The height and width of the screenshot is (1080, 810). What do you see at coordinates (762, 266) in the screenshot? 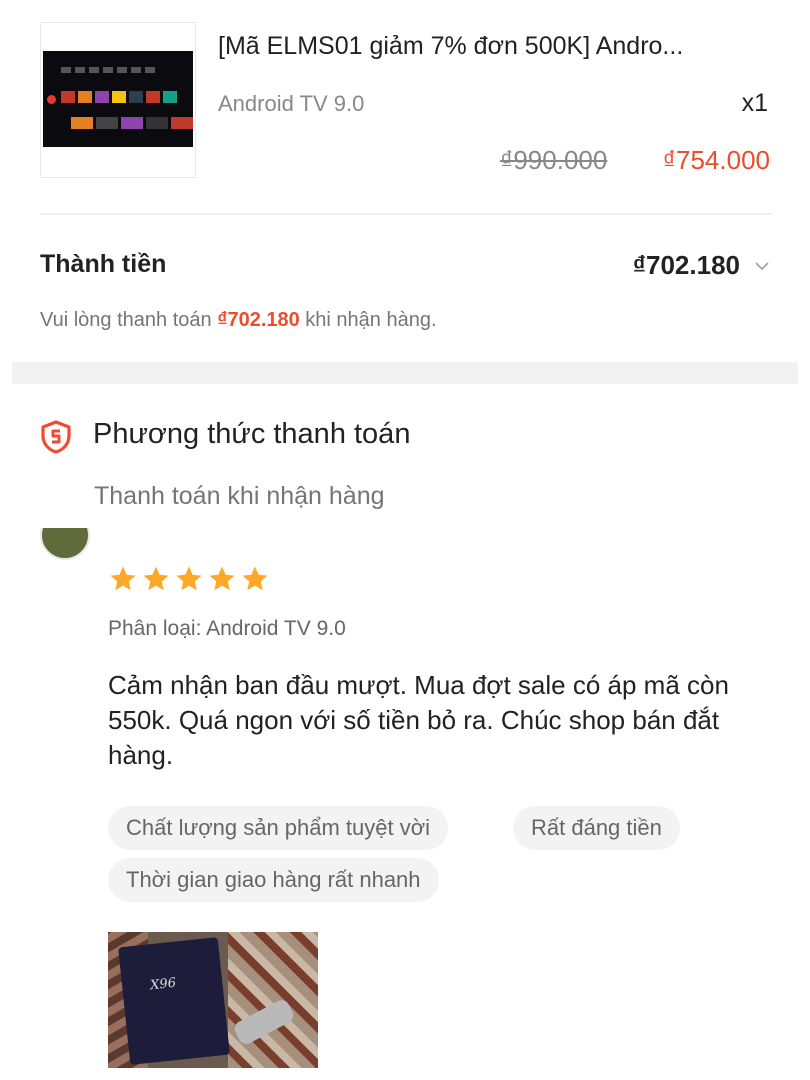
I see `chevron-down-icon` at bounding box center [762, 266].